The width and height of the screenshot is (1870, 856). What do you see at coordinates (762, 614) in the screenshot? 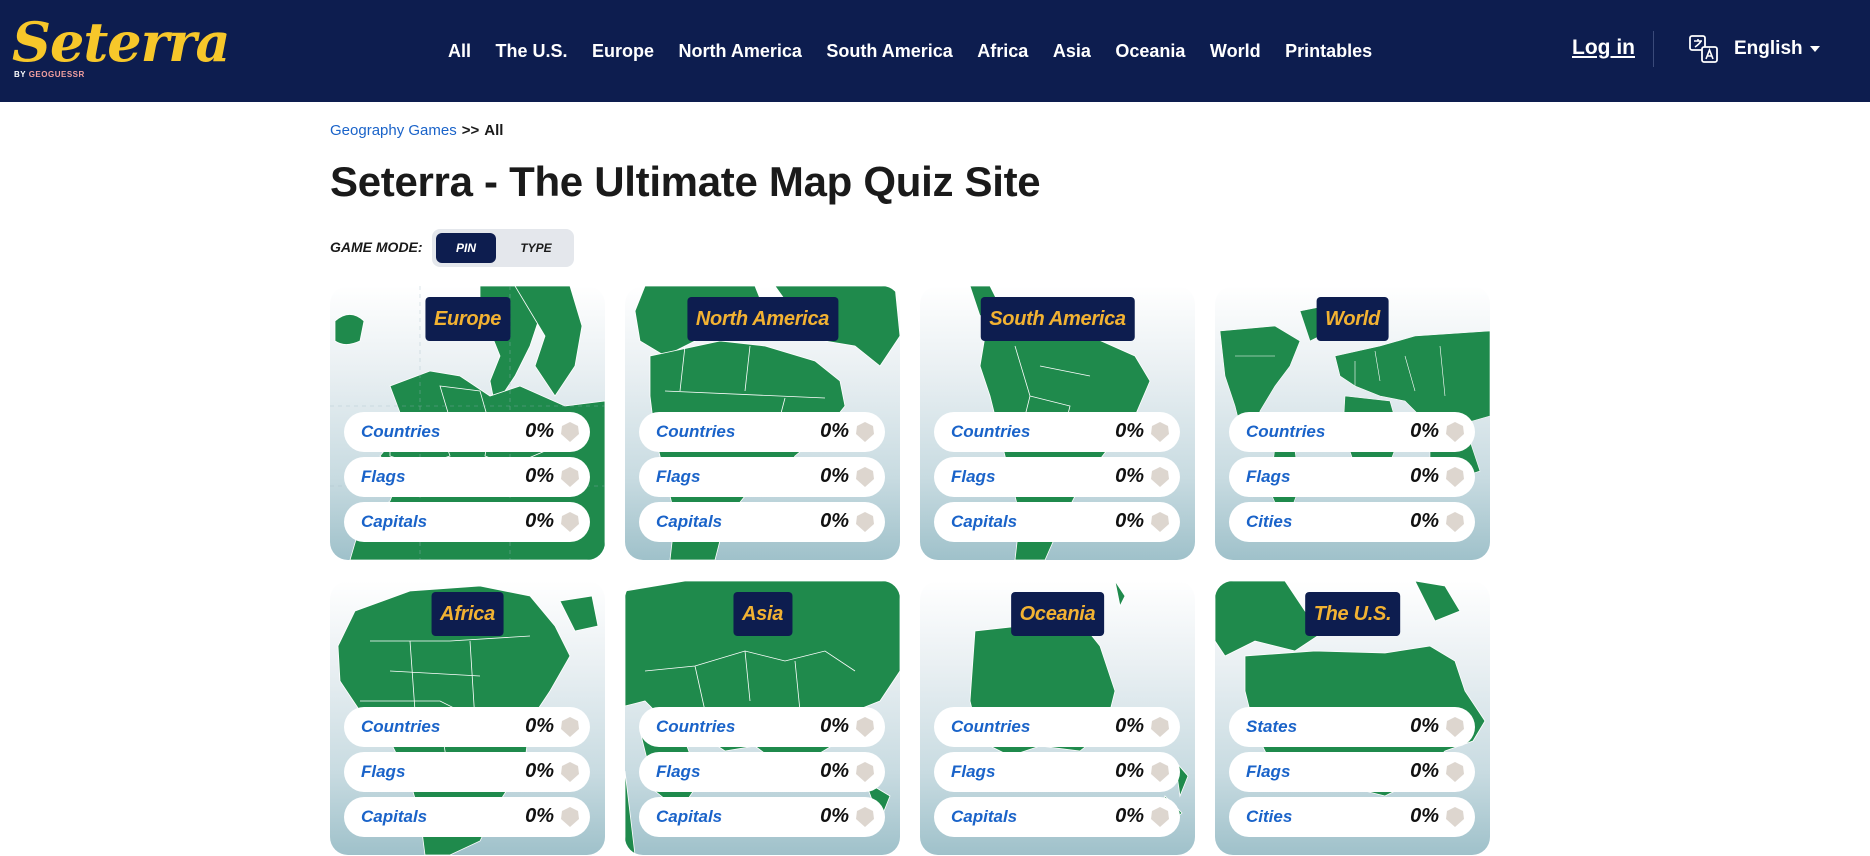
I see `card-title: Asia` at bounding box center [762, 614].